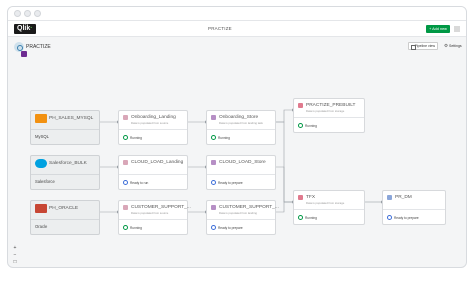 The height and width of the screenshot is (297, 474). Describe the element at coordinates (241, 123) in the screenshot. I see `task-description: Data is populated from landing task` at that location.